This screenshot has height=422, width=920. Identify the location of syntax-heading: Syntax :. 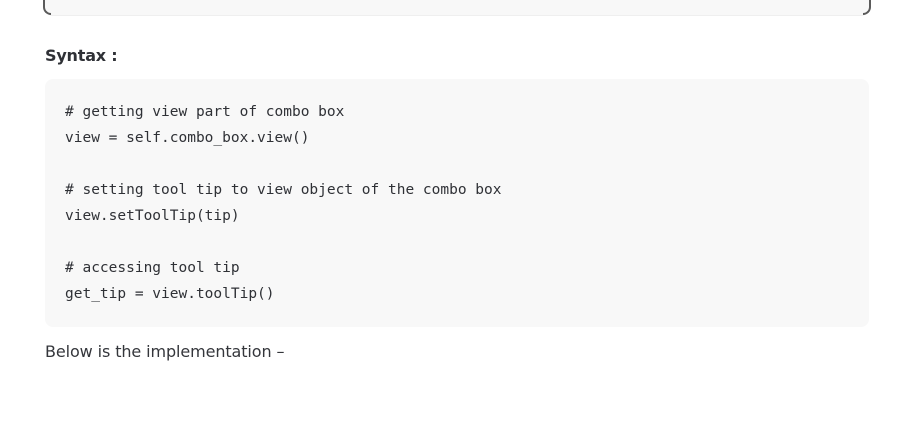
(81, 55).